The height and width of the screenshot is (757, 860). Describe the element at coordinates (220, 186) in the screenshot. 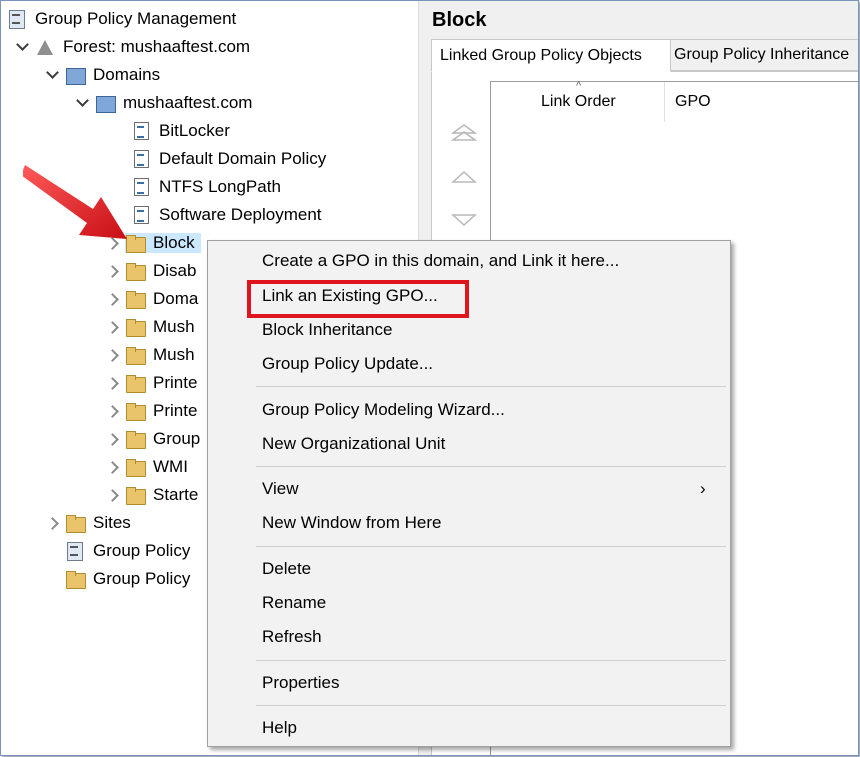

I see `tree-gpo-label: NTFS LongPath` at that location.